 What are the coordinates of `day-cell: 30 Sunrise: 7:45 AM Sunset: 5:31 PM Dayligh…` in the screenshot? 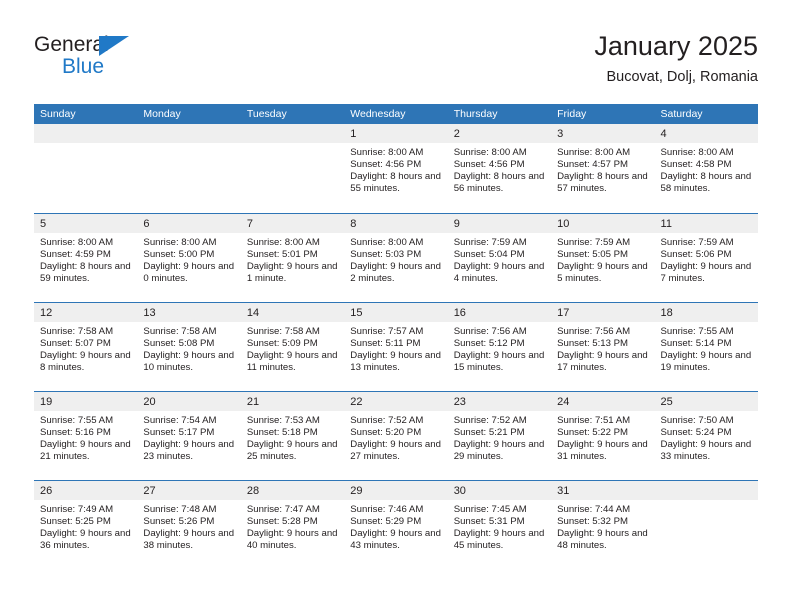 It's located at (499, 525).